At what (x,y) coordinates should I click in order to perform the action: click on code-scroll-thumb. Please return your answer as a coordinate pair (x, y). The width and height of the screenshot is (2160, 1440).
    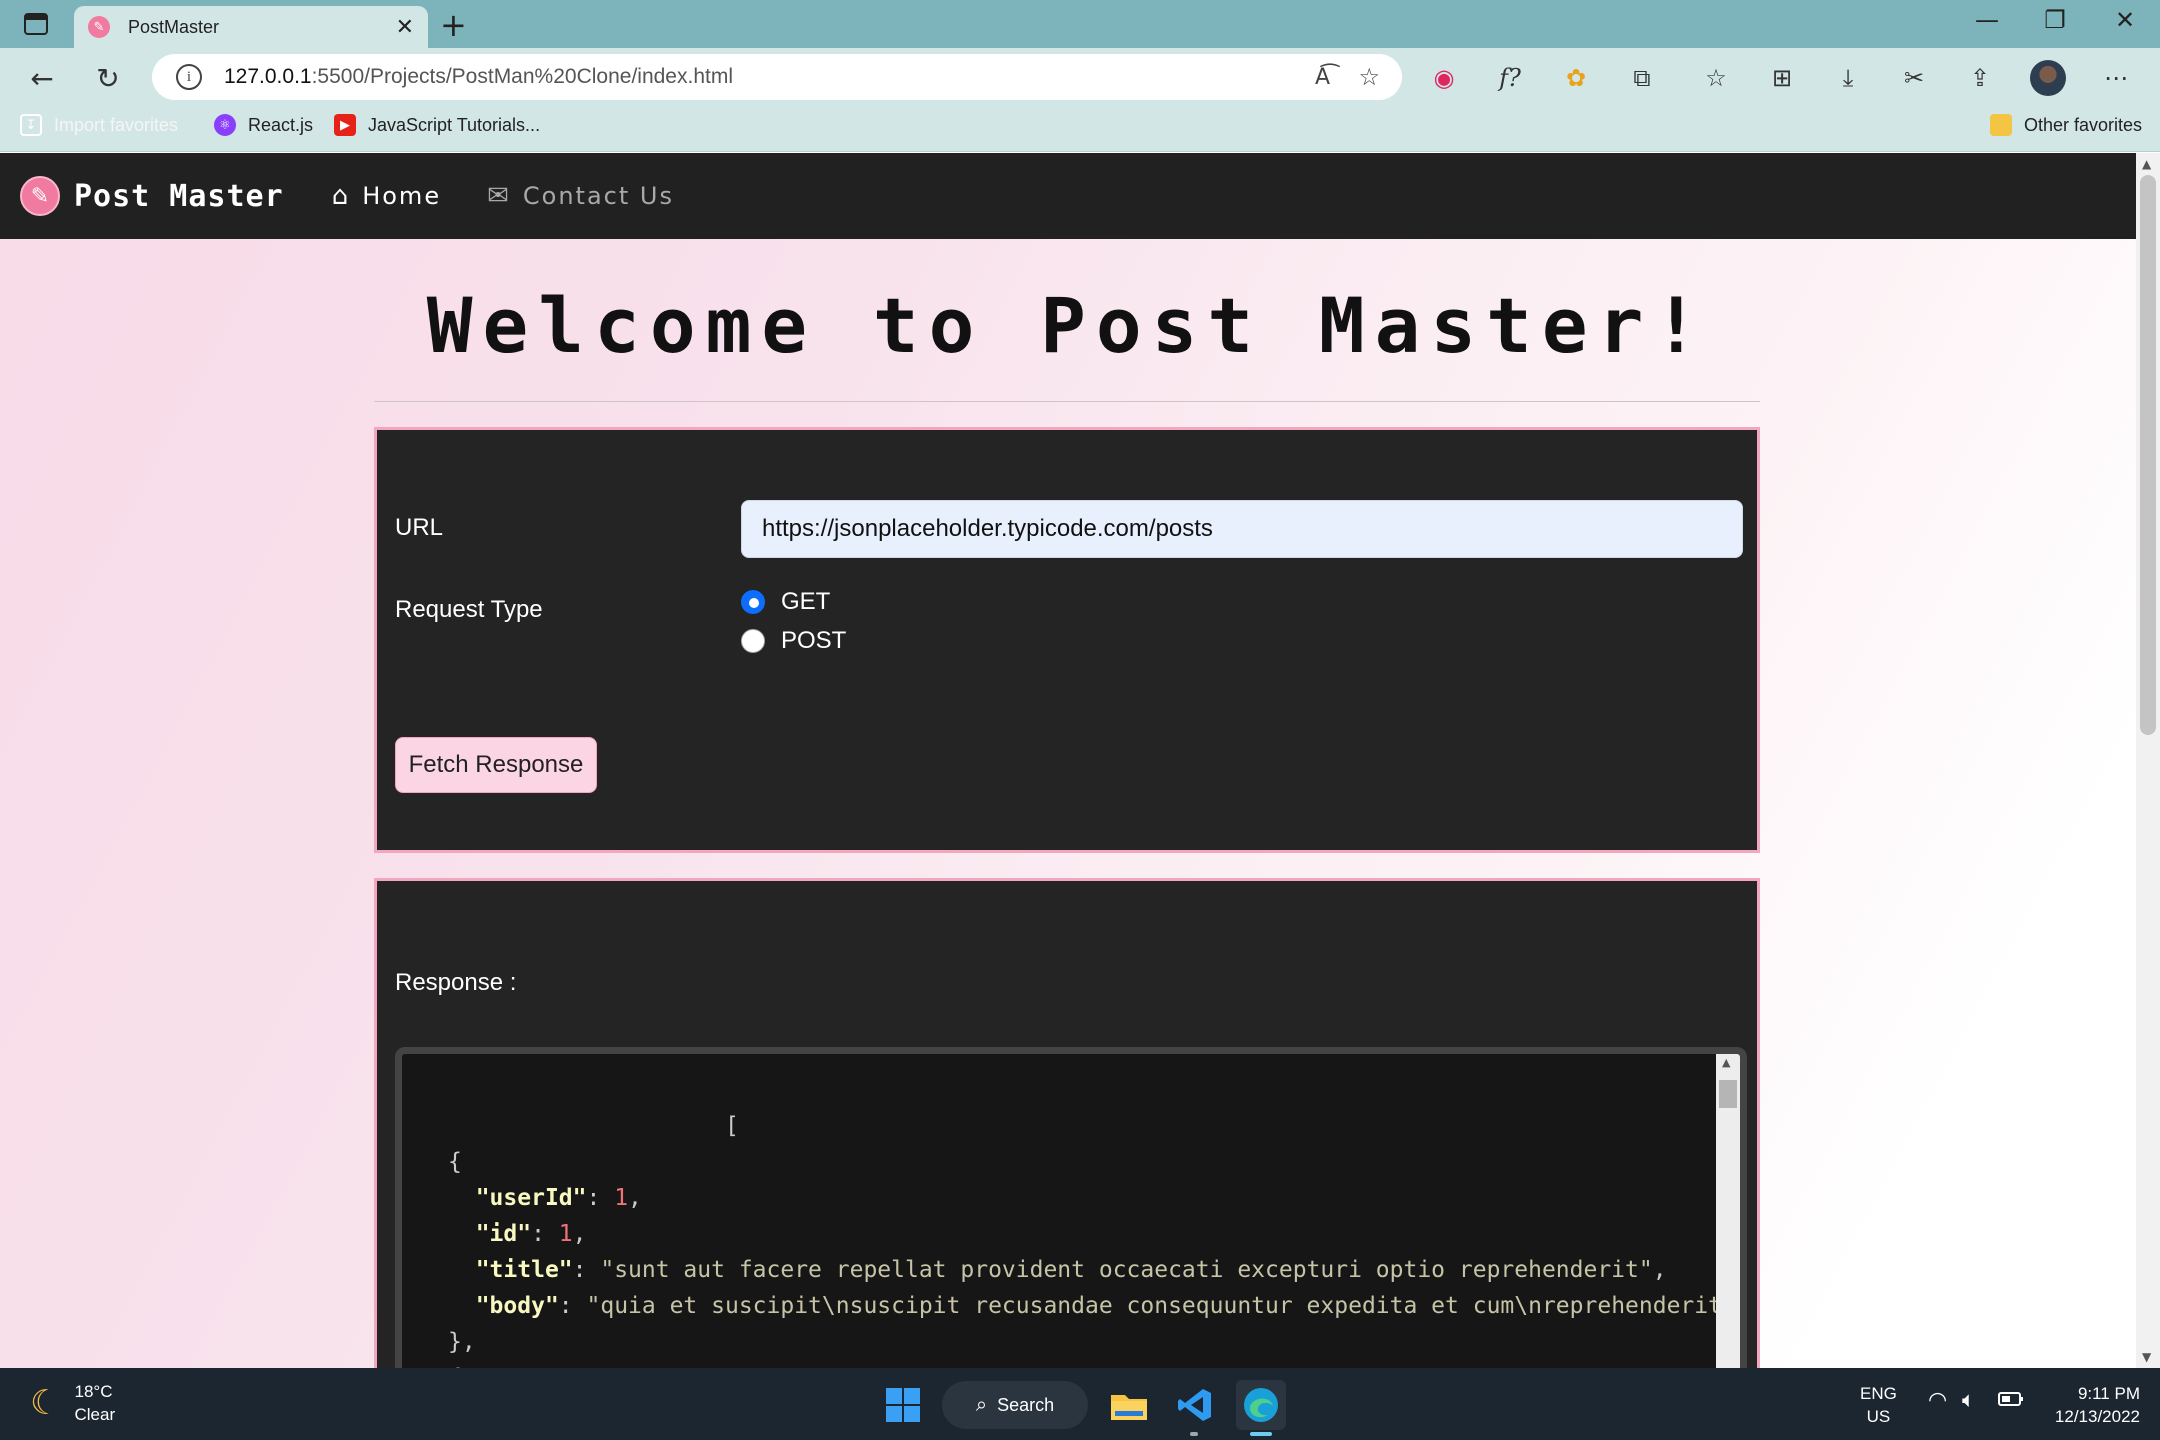
    Looking at the image, I should click on (1728, 1094).